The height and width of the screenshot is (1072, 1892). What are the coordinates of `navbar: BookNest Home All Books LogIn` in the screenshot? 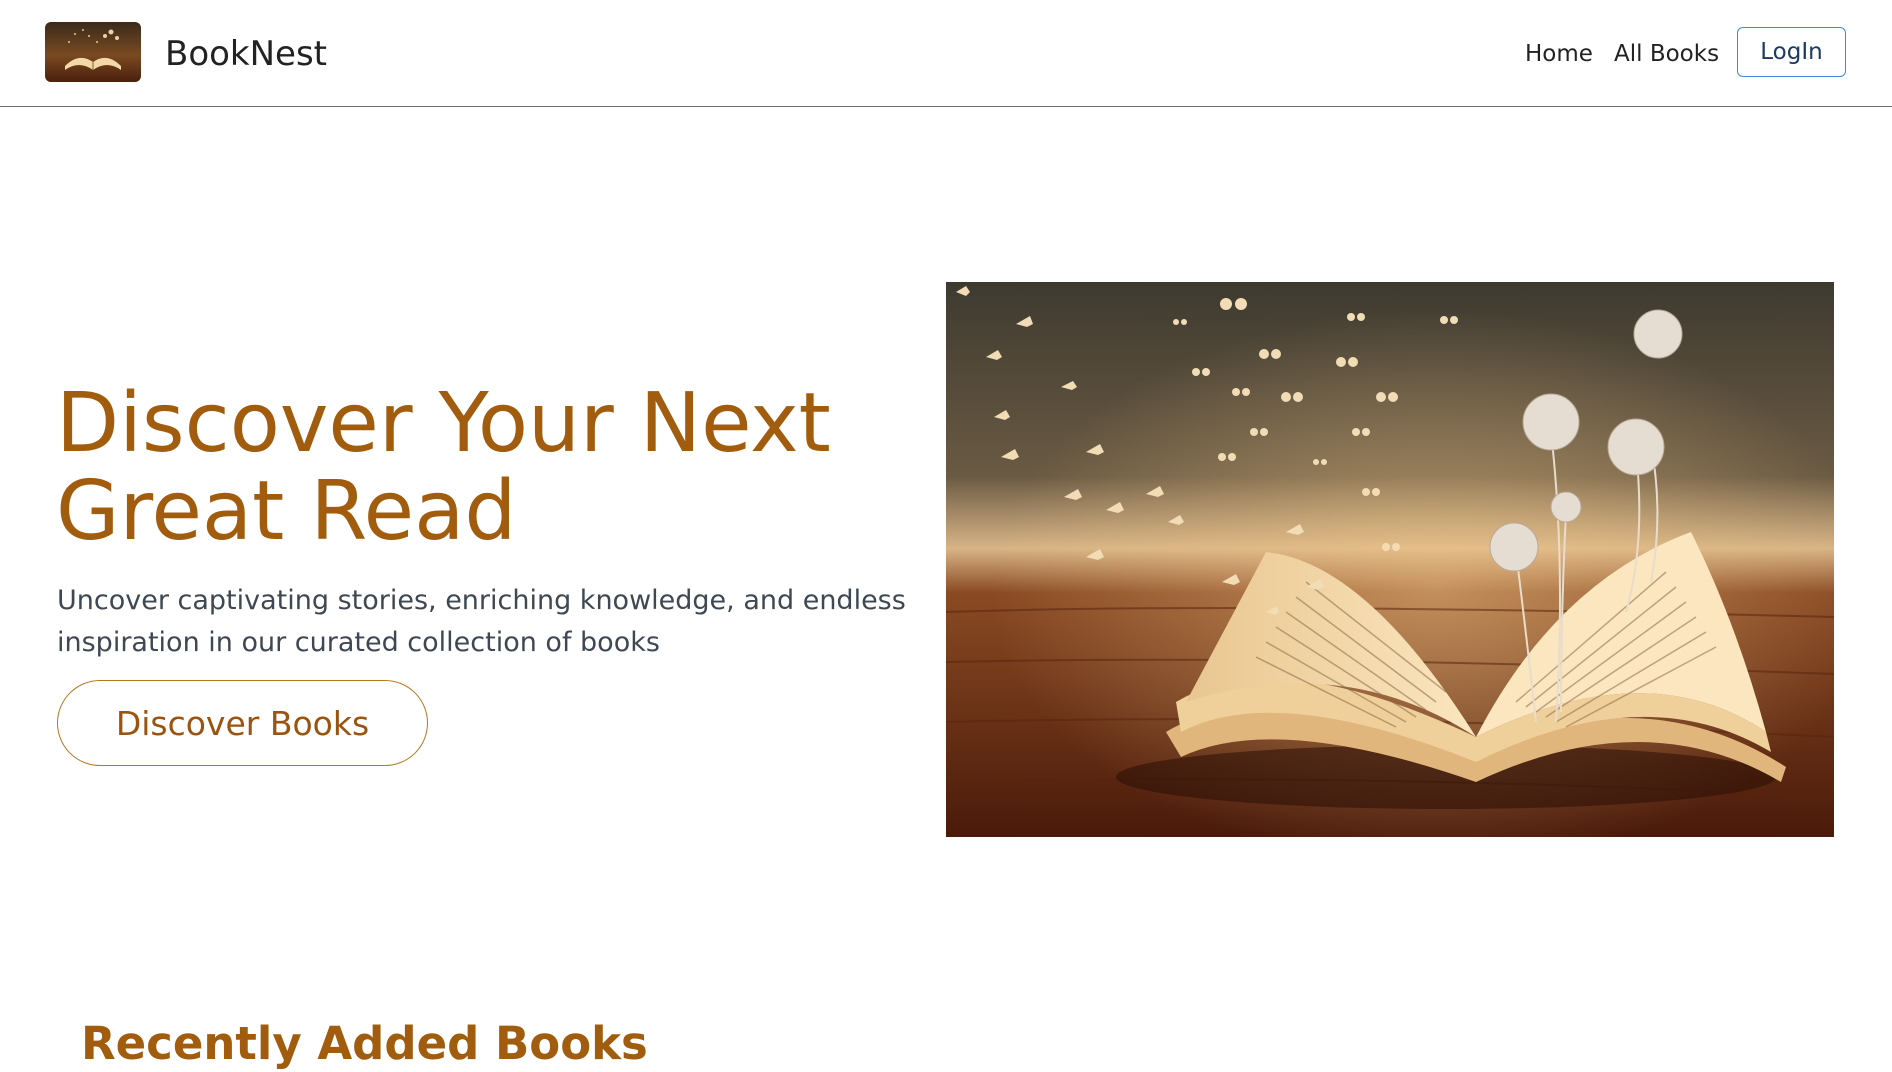 It's located at (946, 53).